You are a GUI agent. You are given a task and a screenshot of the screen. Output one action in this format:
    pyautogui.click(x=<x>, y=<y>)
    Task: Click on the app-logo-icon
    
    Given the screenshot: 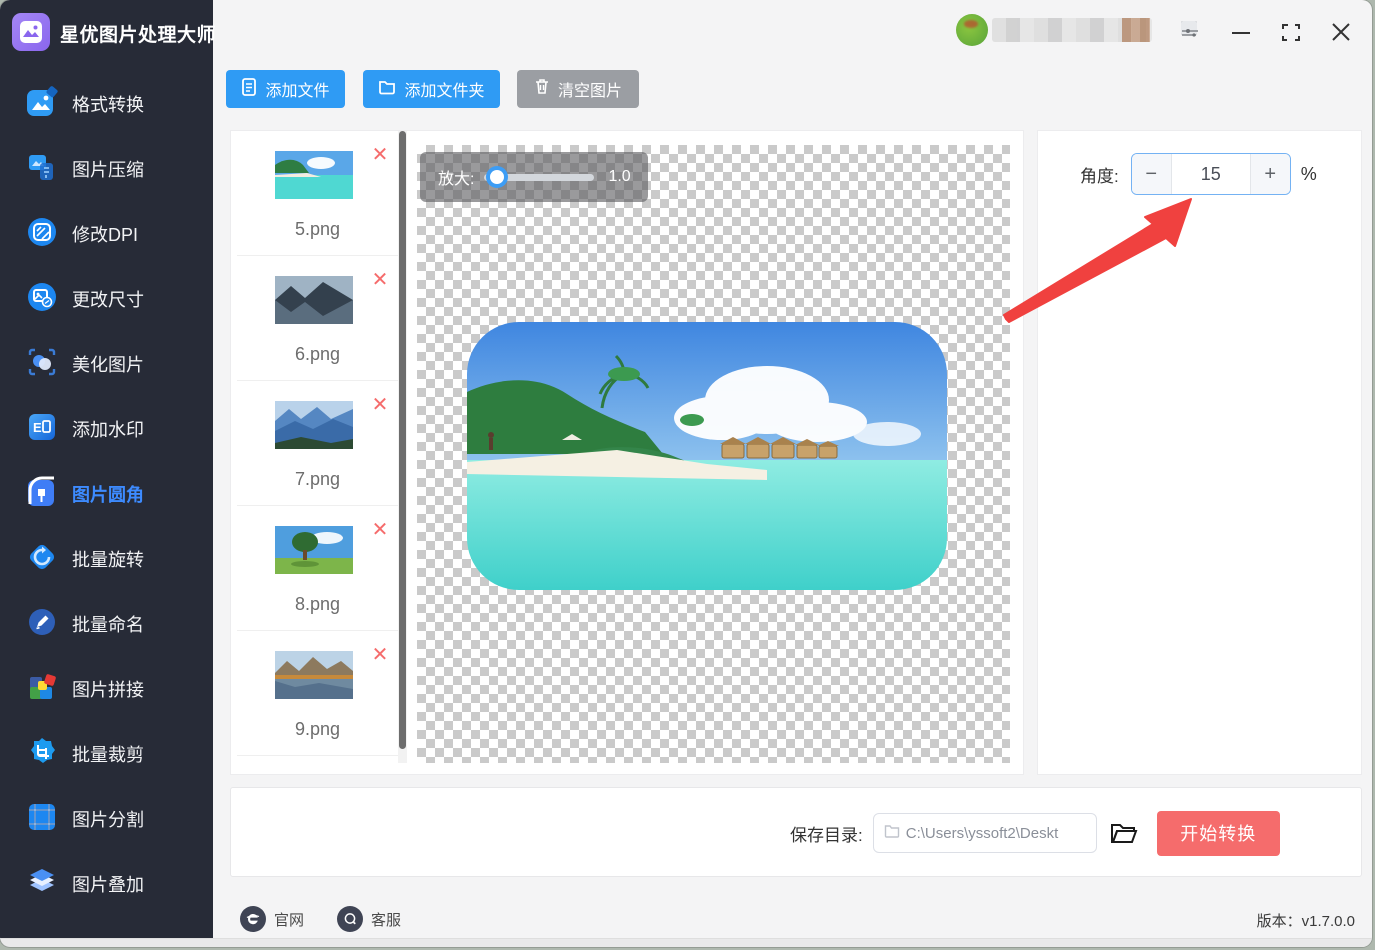 What is the action you would take?
    pyautogui.click(x=31, y=32)
    